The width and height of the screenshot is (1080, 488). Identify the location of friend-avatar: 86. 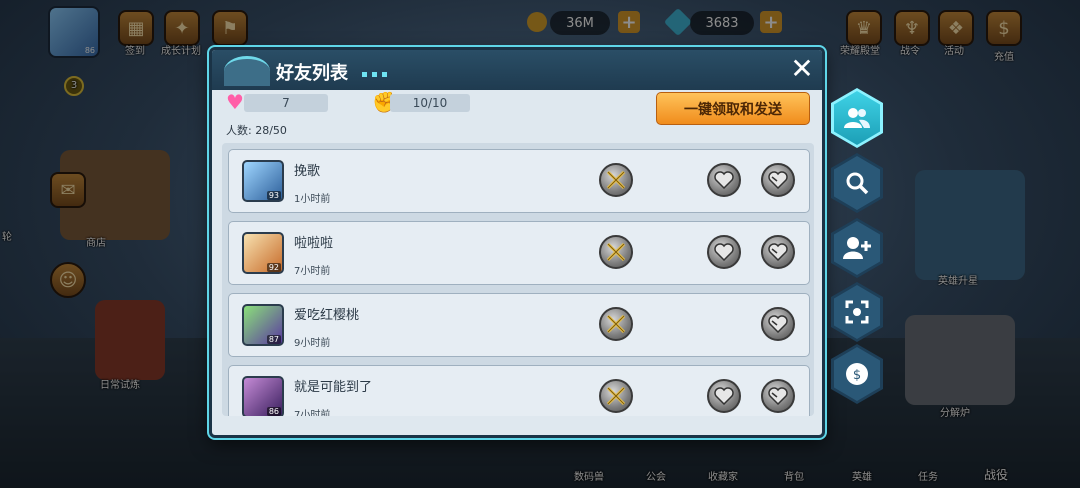
(263, 396).